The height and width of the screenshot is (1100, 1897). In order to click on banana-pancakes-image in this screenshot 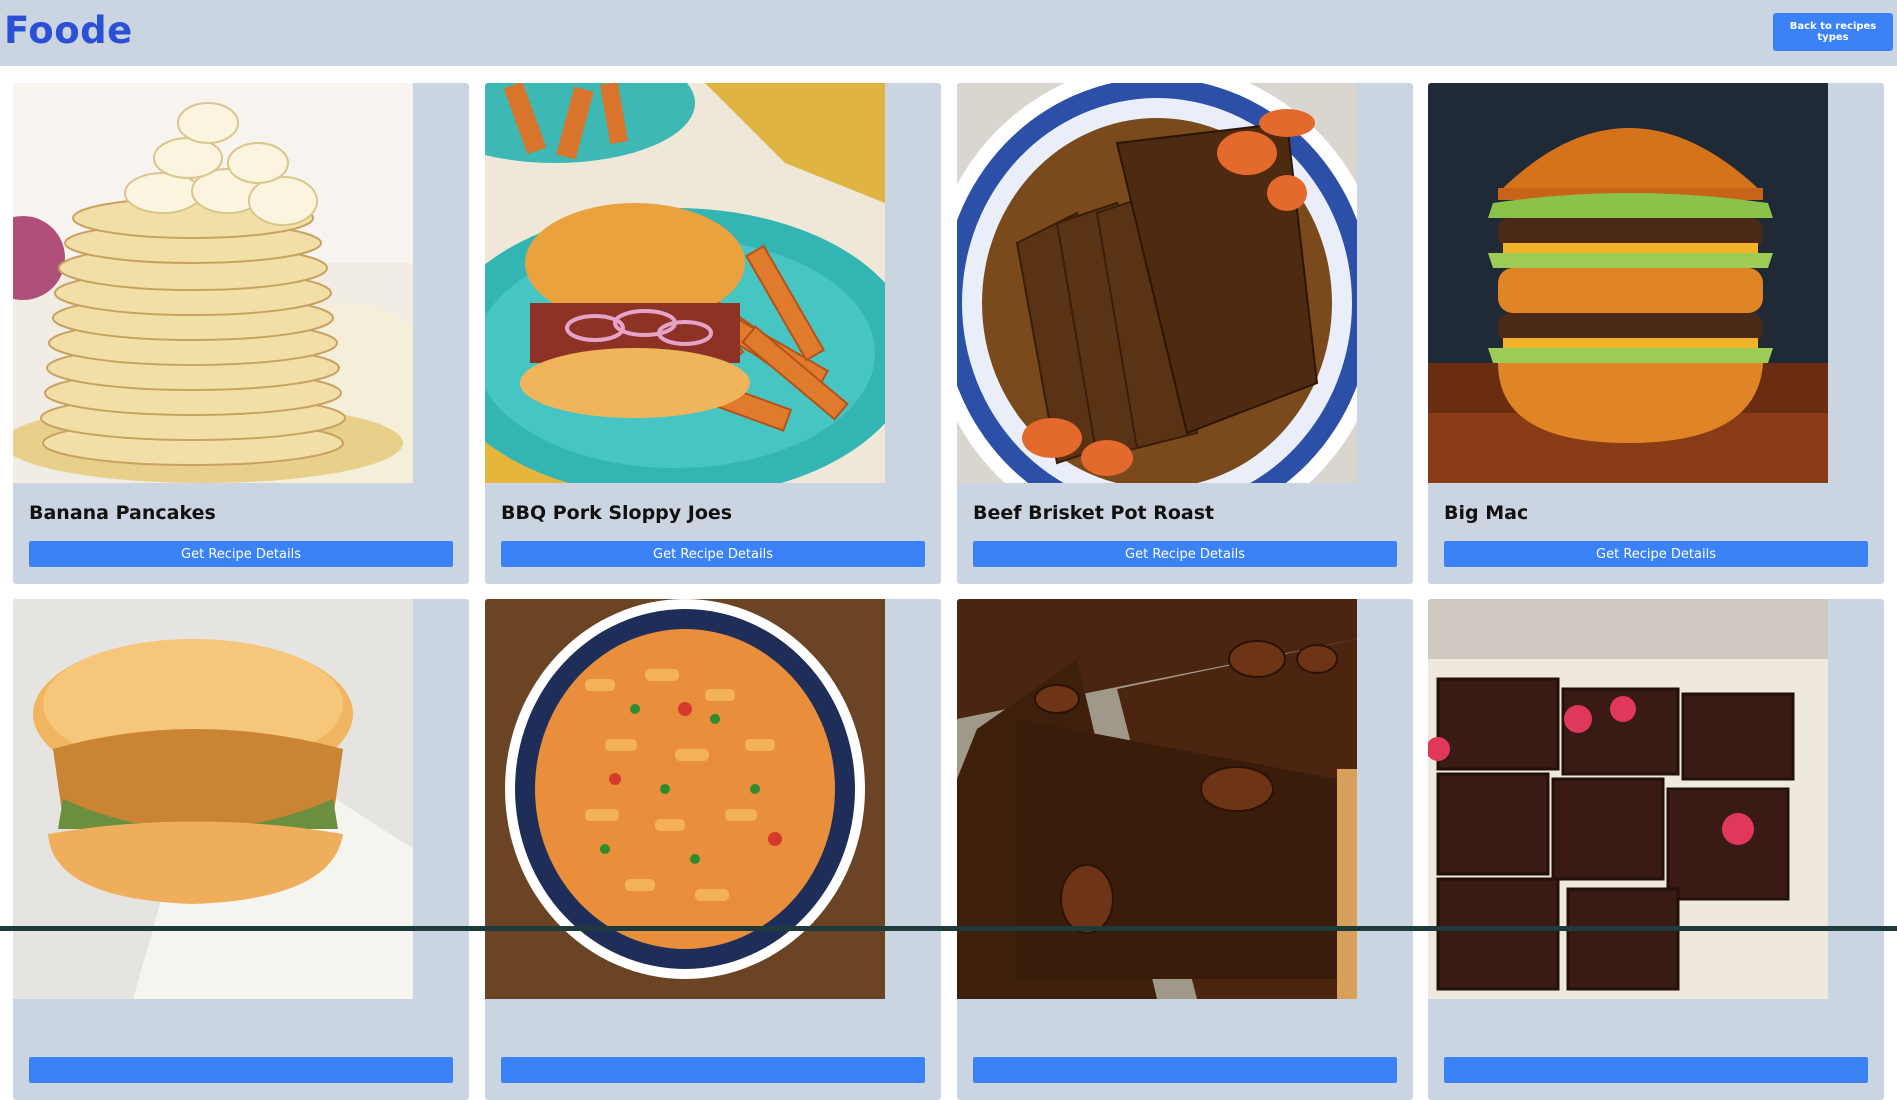, I will do `click(213, 283)`.